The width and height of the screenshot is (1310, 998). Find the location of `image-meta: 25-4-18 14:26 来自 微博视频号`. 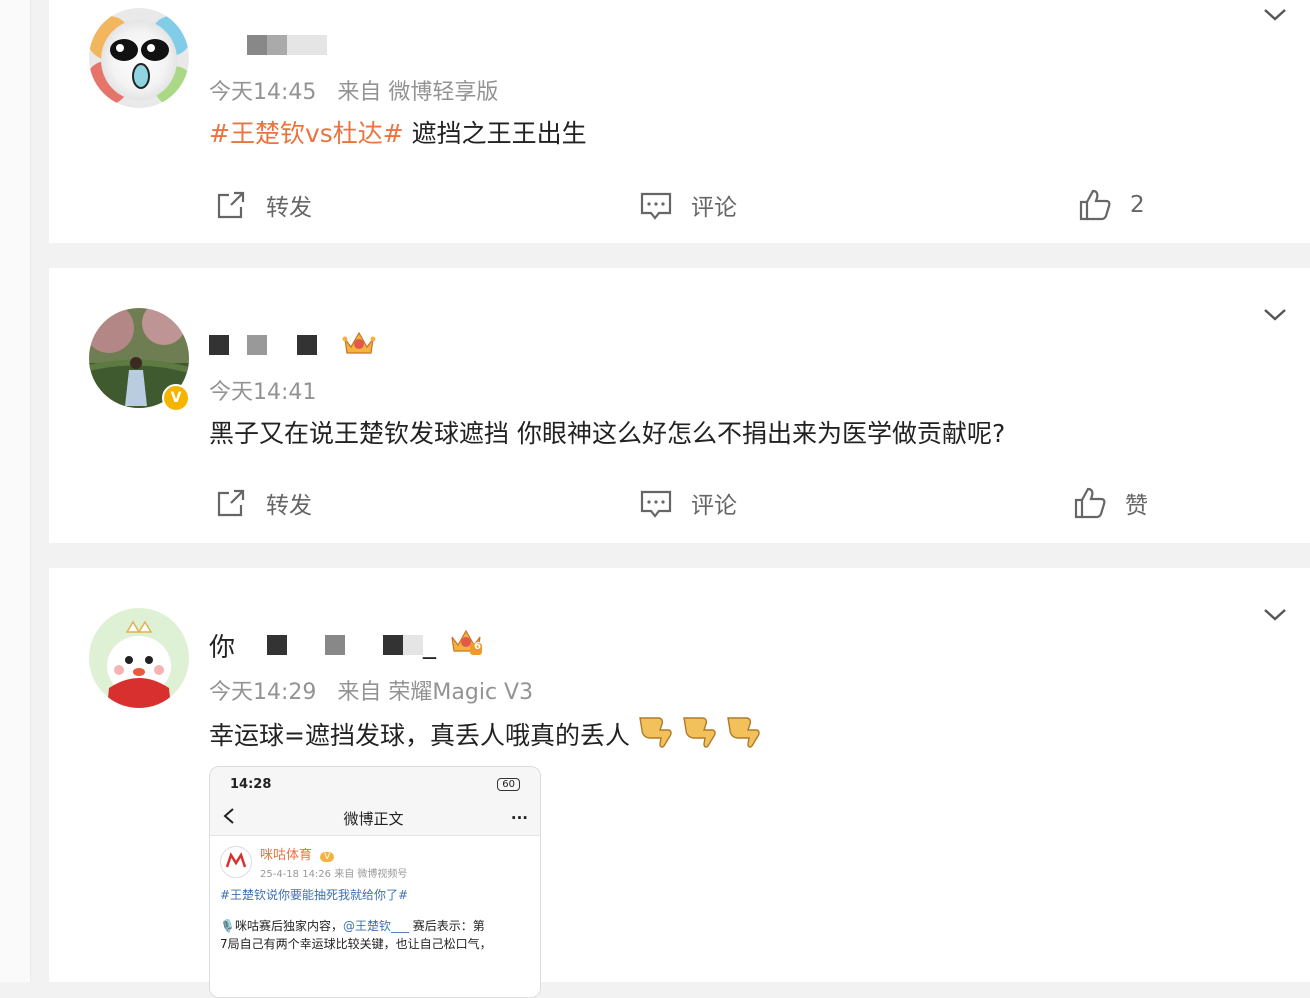

image-meta: 25-4-18 14:26 来自 微博视频号 is located at coordinates (334, 874).